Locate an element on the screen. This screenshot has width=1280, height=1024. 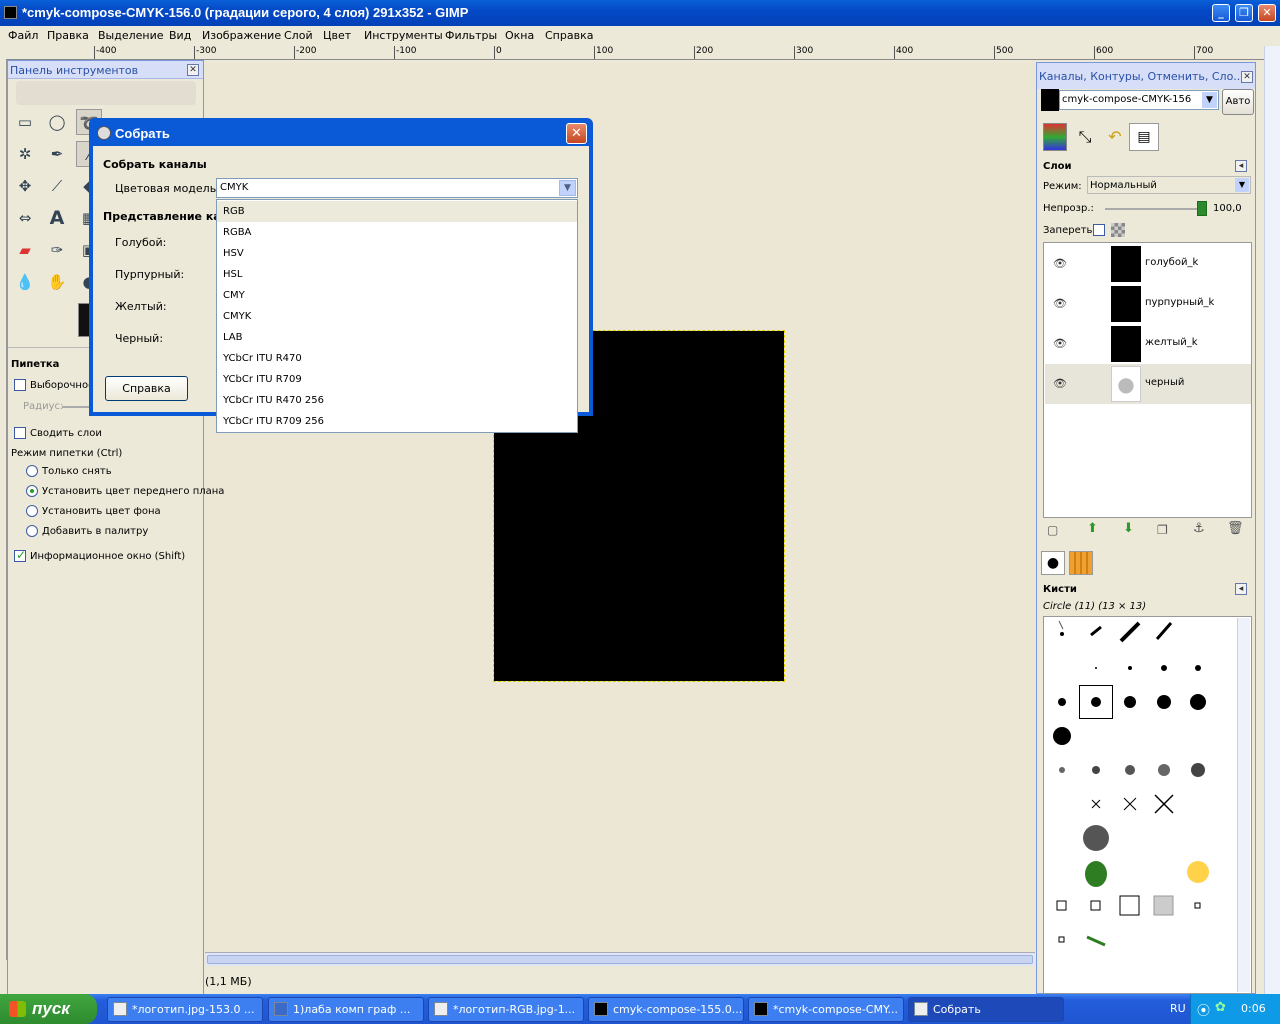
rect-select-icon: ▭ is located at coordinates (25, 122).